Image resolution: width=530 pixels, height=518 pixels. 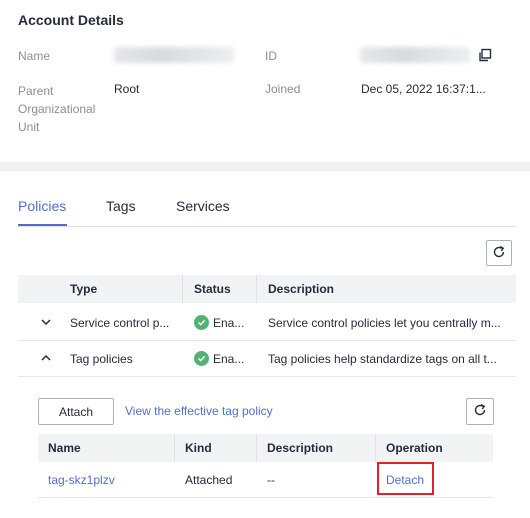 I want to click on tab-tags: Tags, so click(x=121, y=206).